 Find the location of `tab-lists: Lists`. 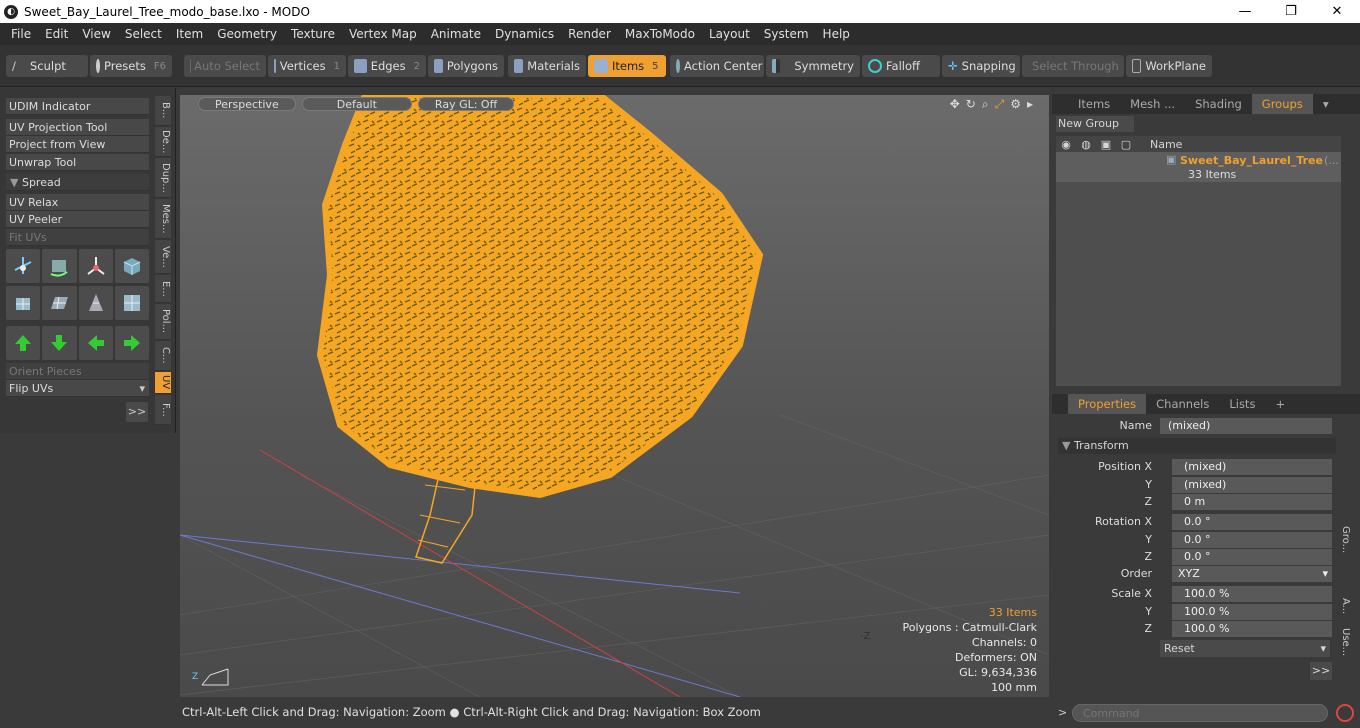

tab-lists: Lists is located at coordinates (1242, 404).